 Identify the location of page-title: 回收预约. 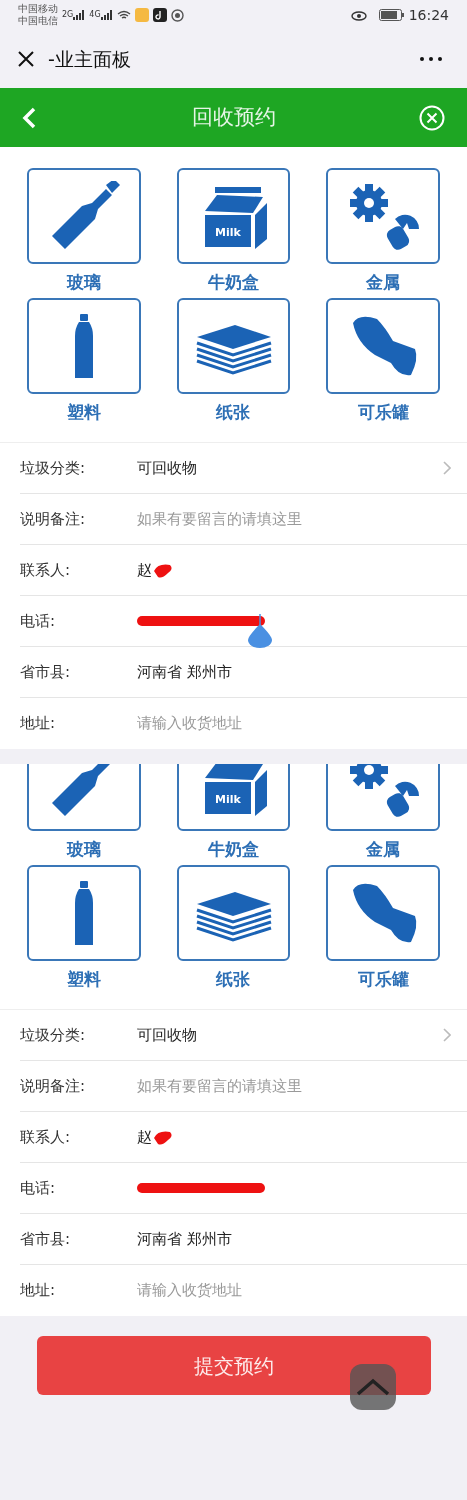
(233, 117).